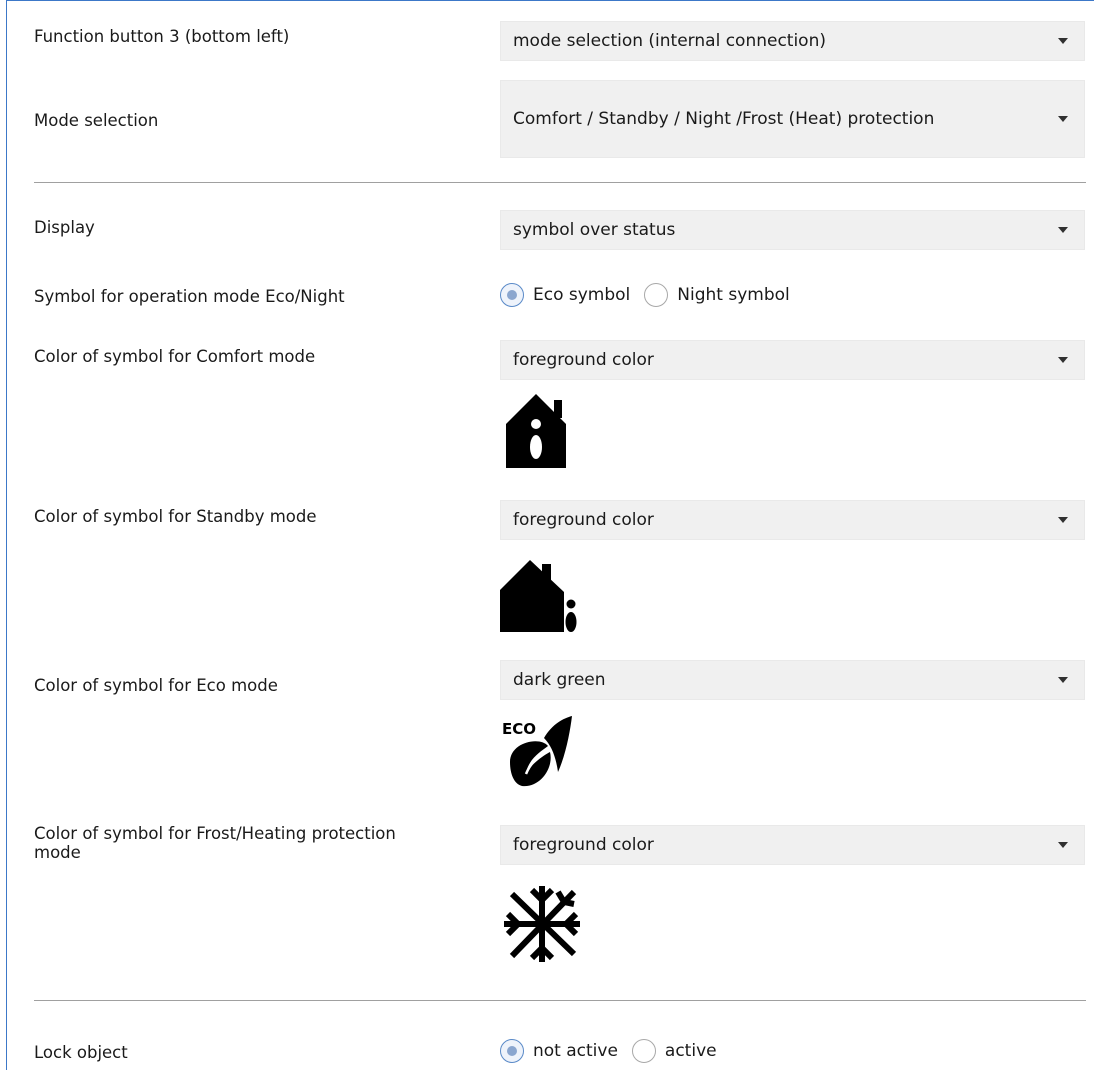 The image size is (1094, 1070). I want to click on symbol-mode-radio-group: Eco symbol Night symbol, so click(652, 295).